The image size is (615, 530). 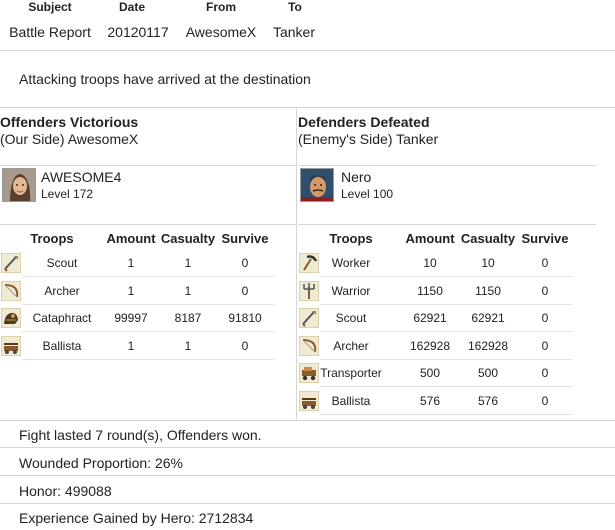 What do you see at coordinates (67, 194) in the screenshot?
I see `offender-hero-level: Level 172` at bounding box center [67, 194].